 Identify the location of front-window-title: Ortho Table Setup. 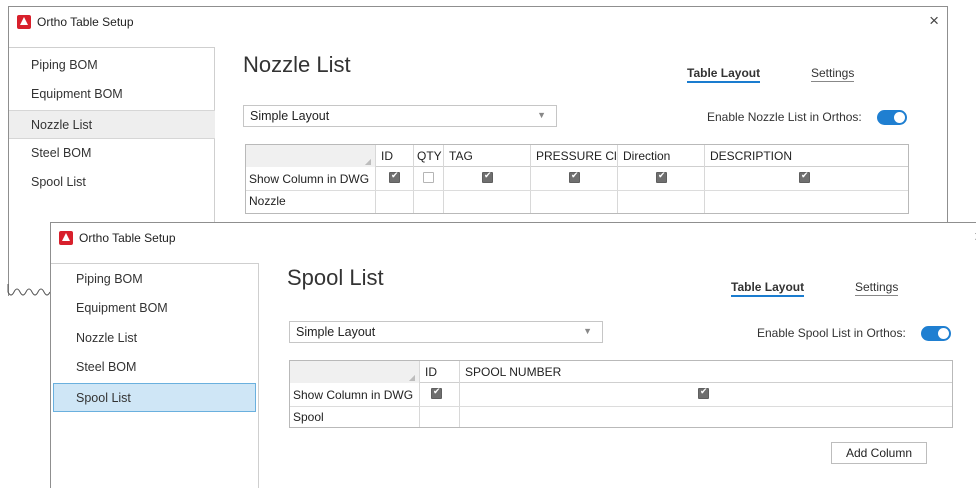
(127, 238).